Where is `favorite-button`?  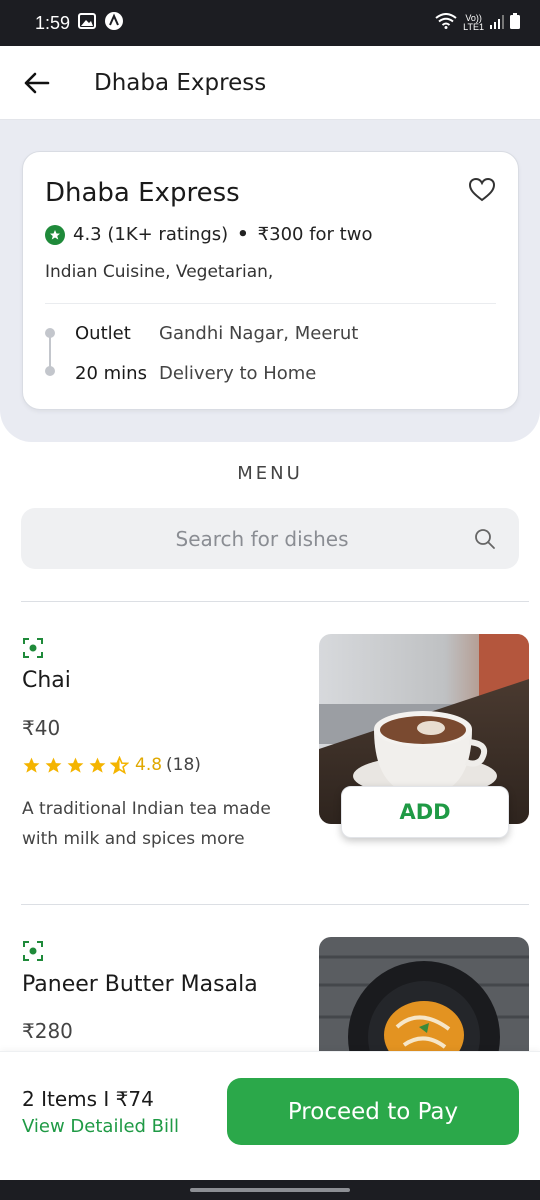 favorite-button is located at coordinates (482, 190).